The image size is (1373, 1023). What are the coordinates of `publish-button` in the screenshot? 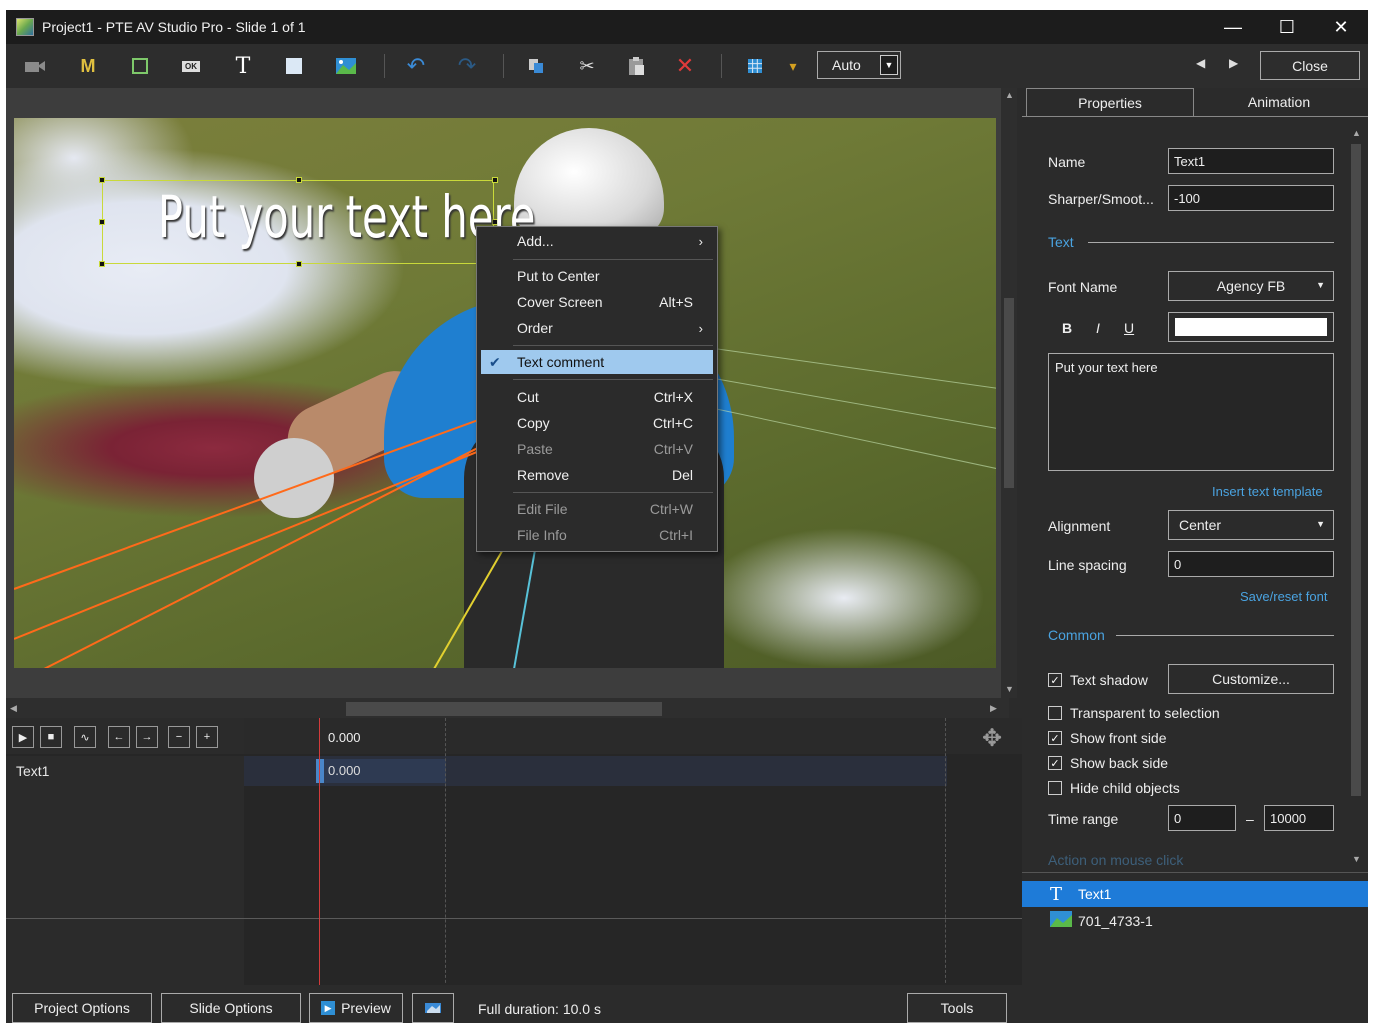 It's located at (433, 1008).